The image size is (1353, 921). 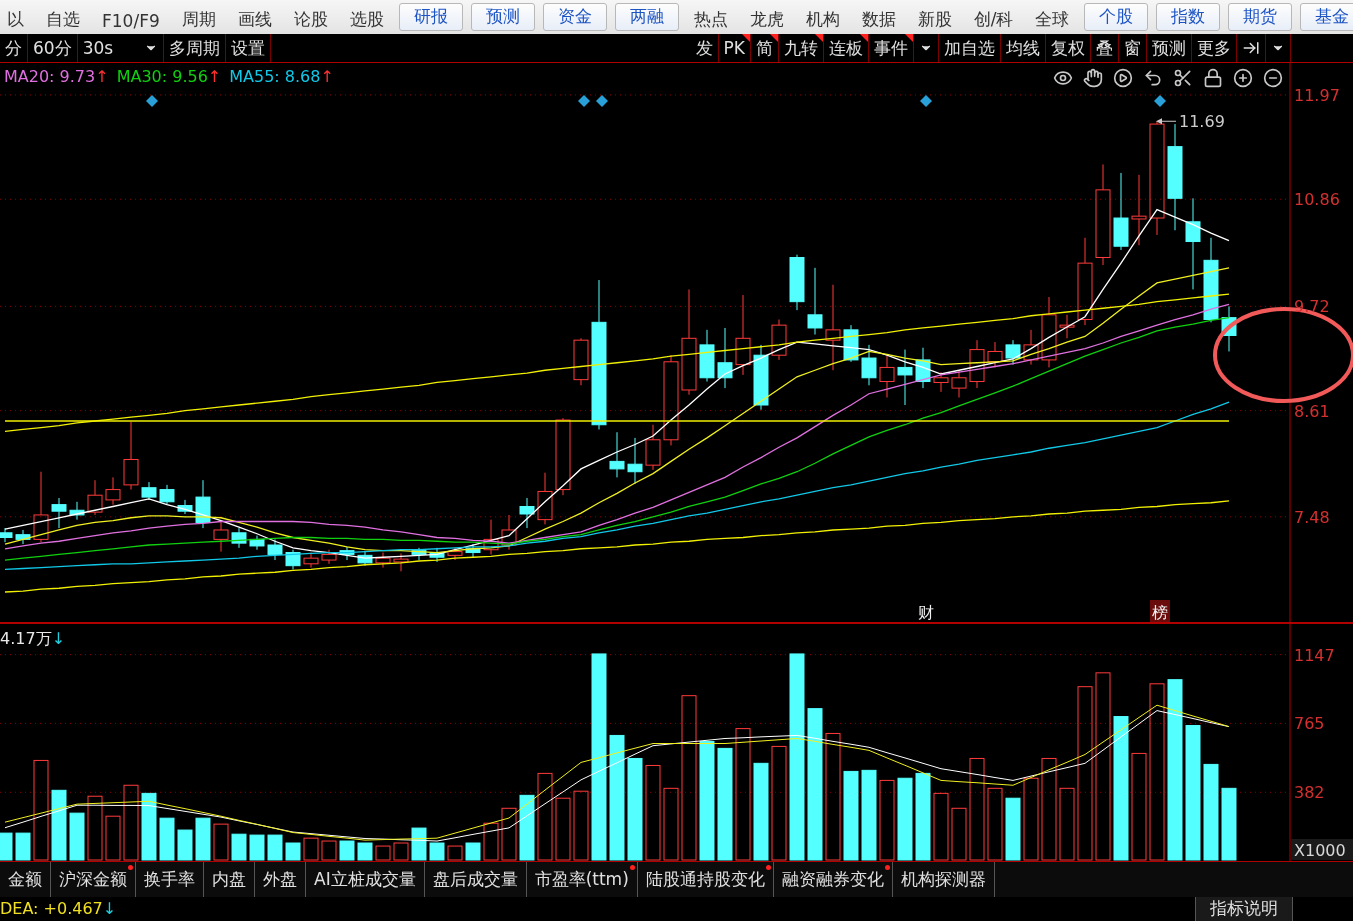 What do you see at coordinates (1183, 78) in the screenshot?
I see `scissors-icon` at bounding box center [1183, 78].